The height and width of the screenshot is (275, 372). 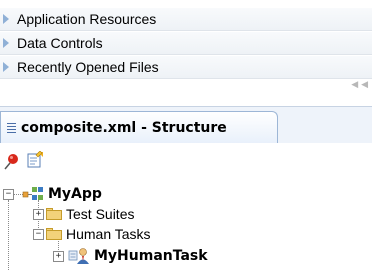 I want to click on tree-guide-line, so click(x=8, y=235).